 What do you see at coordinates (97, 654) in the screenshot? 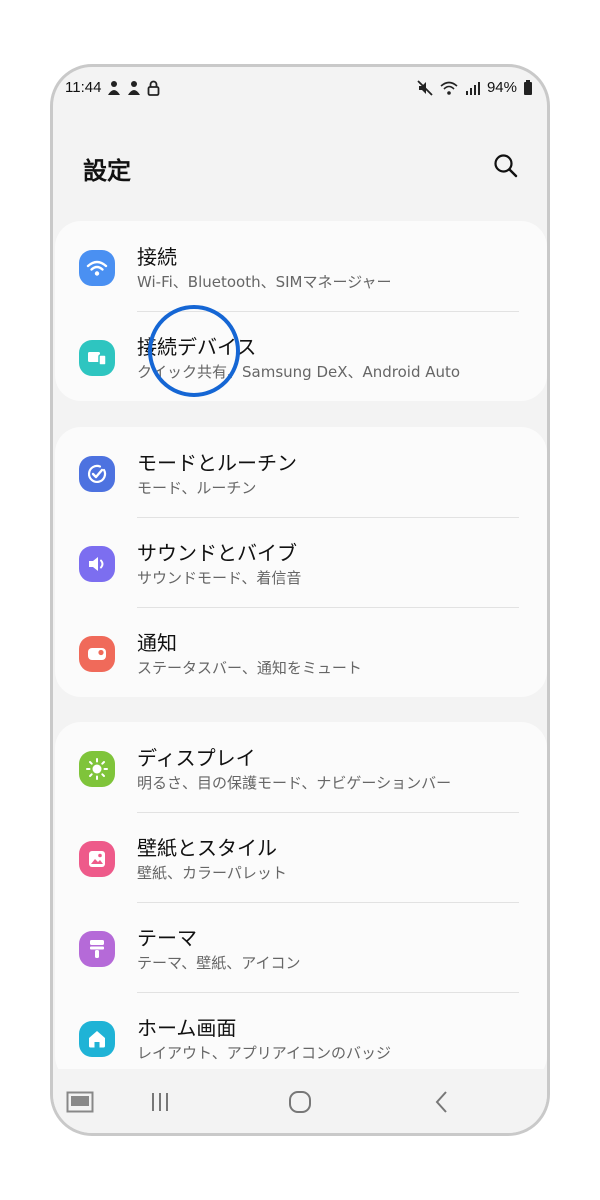
I see `notification-icon` at bounding box center [97, 654].